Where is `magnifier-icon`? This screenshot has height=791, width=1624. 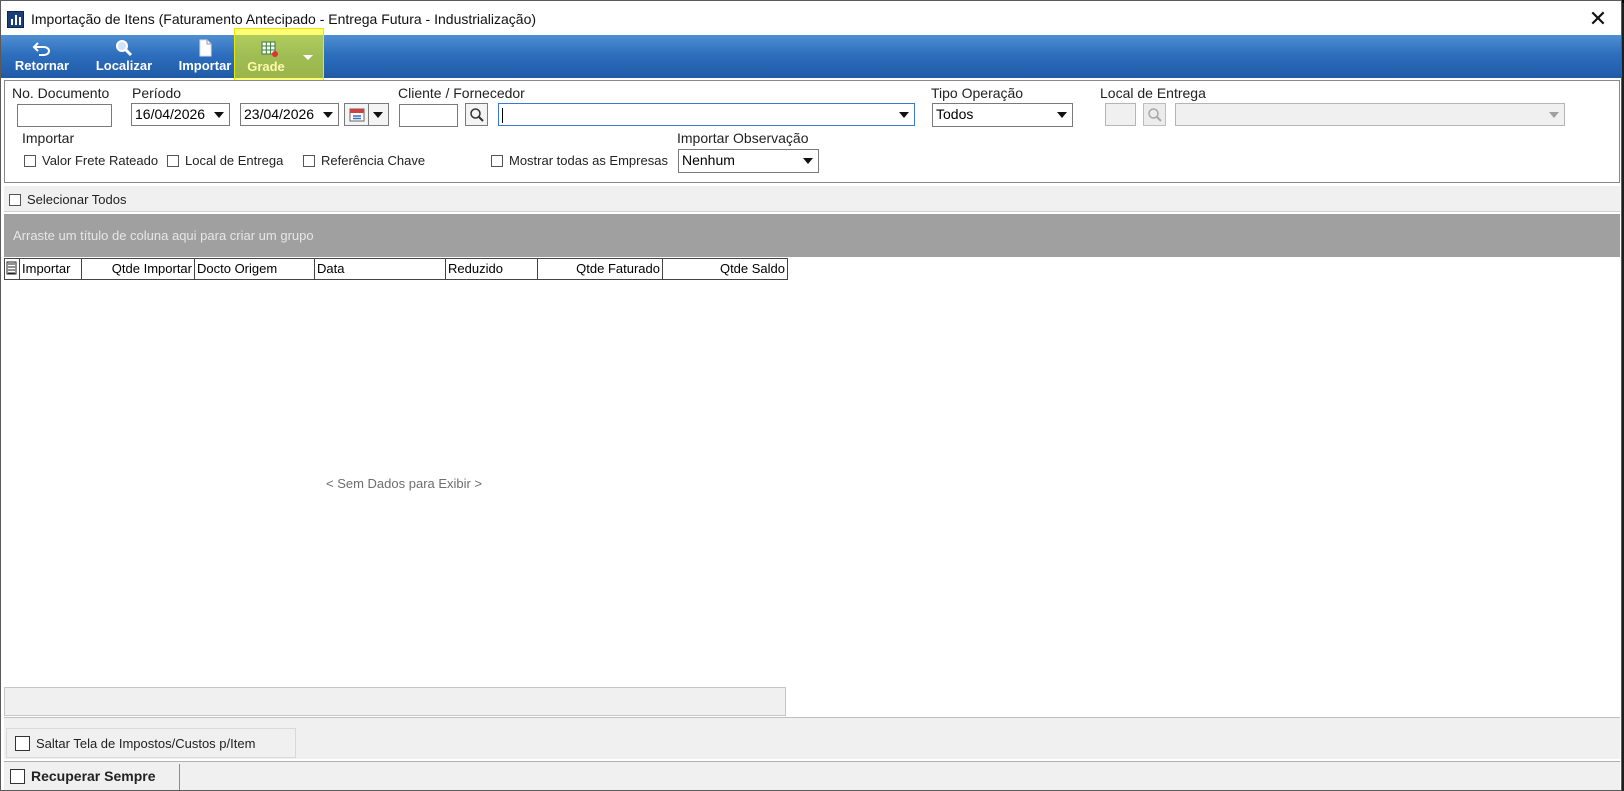 magnifier-icon is located at coordinates (124, 48).